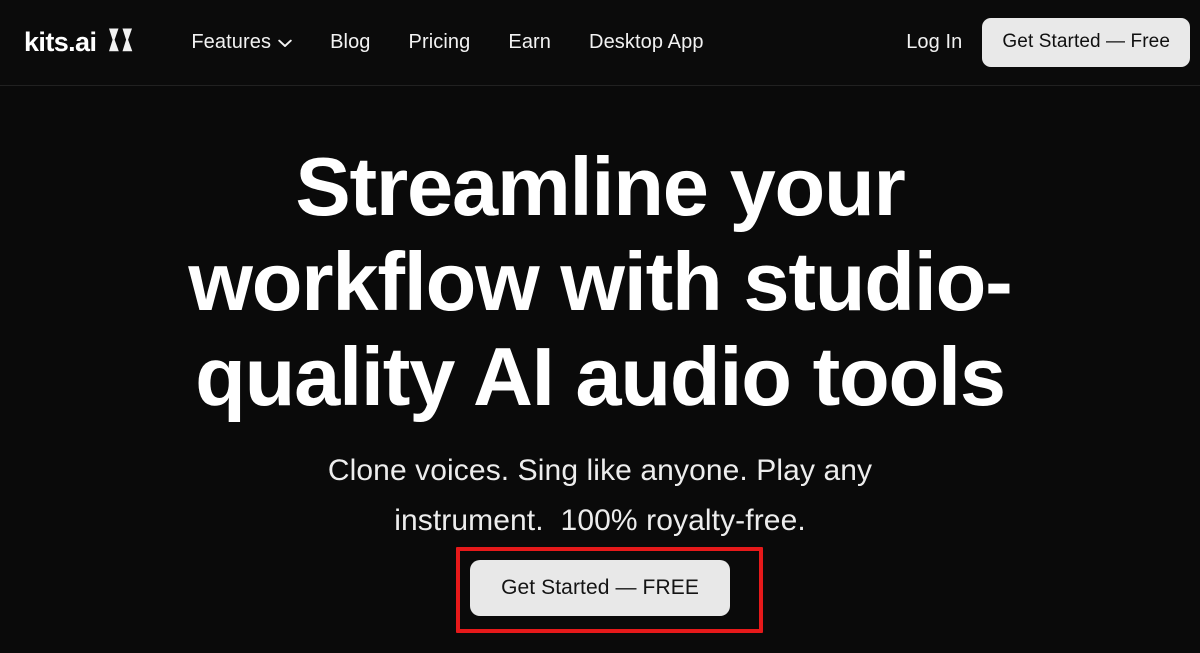  I want to click on nav-item-blog-label: Blog, so click(350, 42).